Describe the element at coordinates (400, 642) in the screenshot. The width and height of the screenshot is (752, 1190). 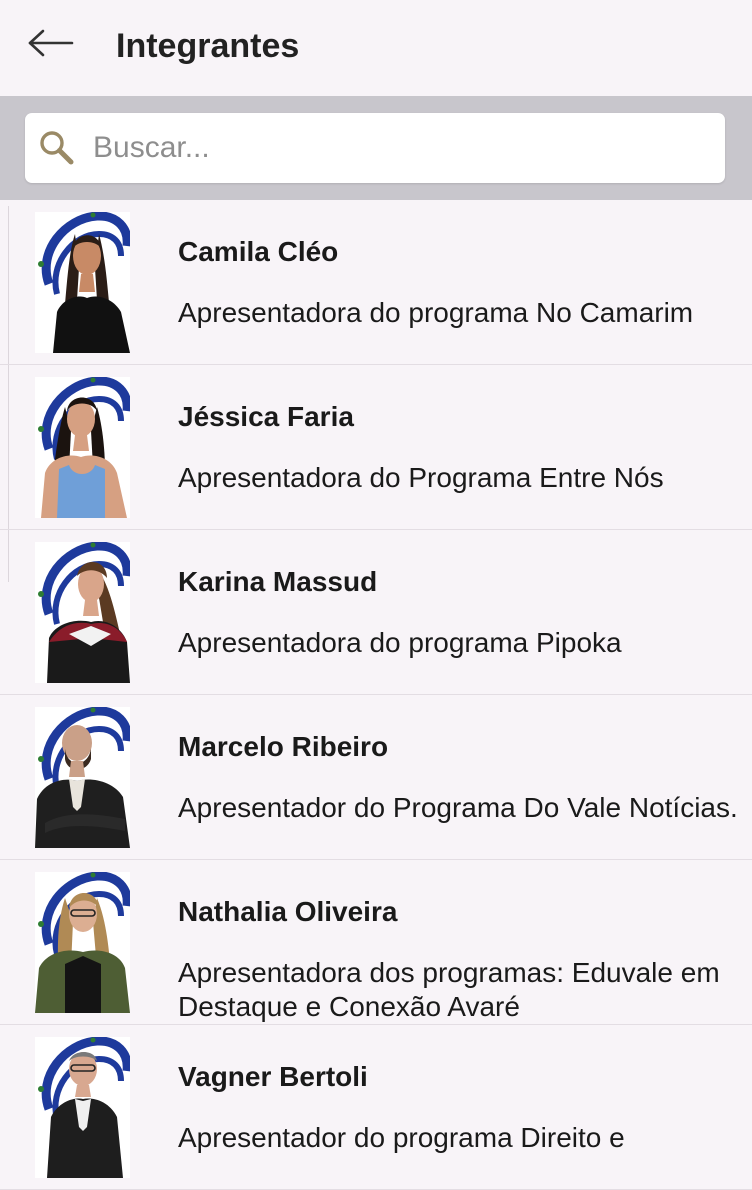
I see `member-role: Apresentadora do programa Pipoka` at that location.